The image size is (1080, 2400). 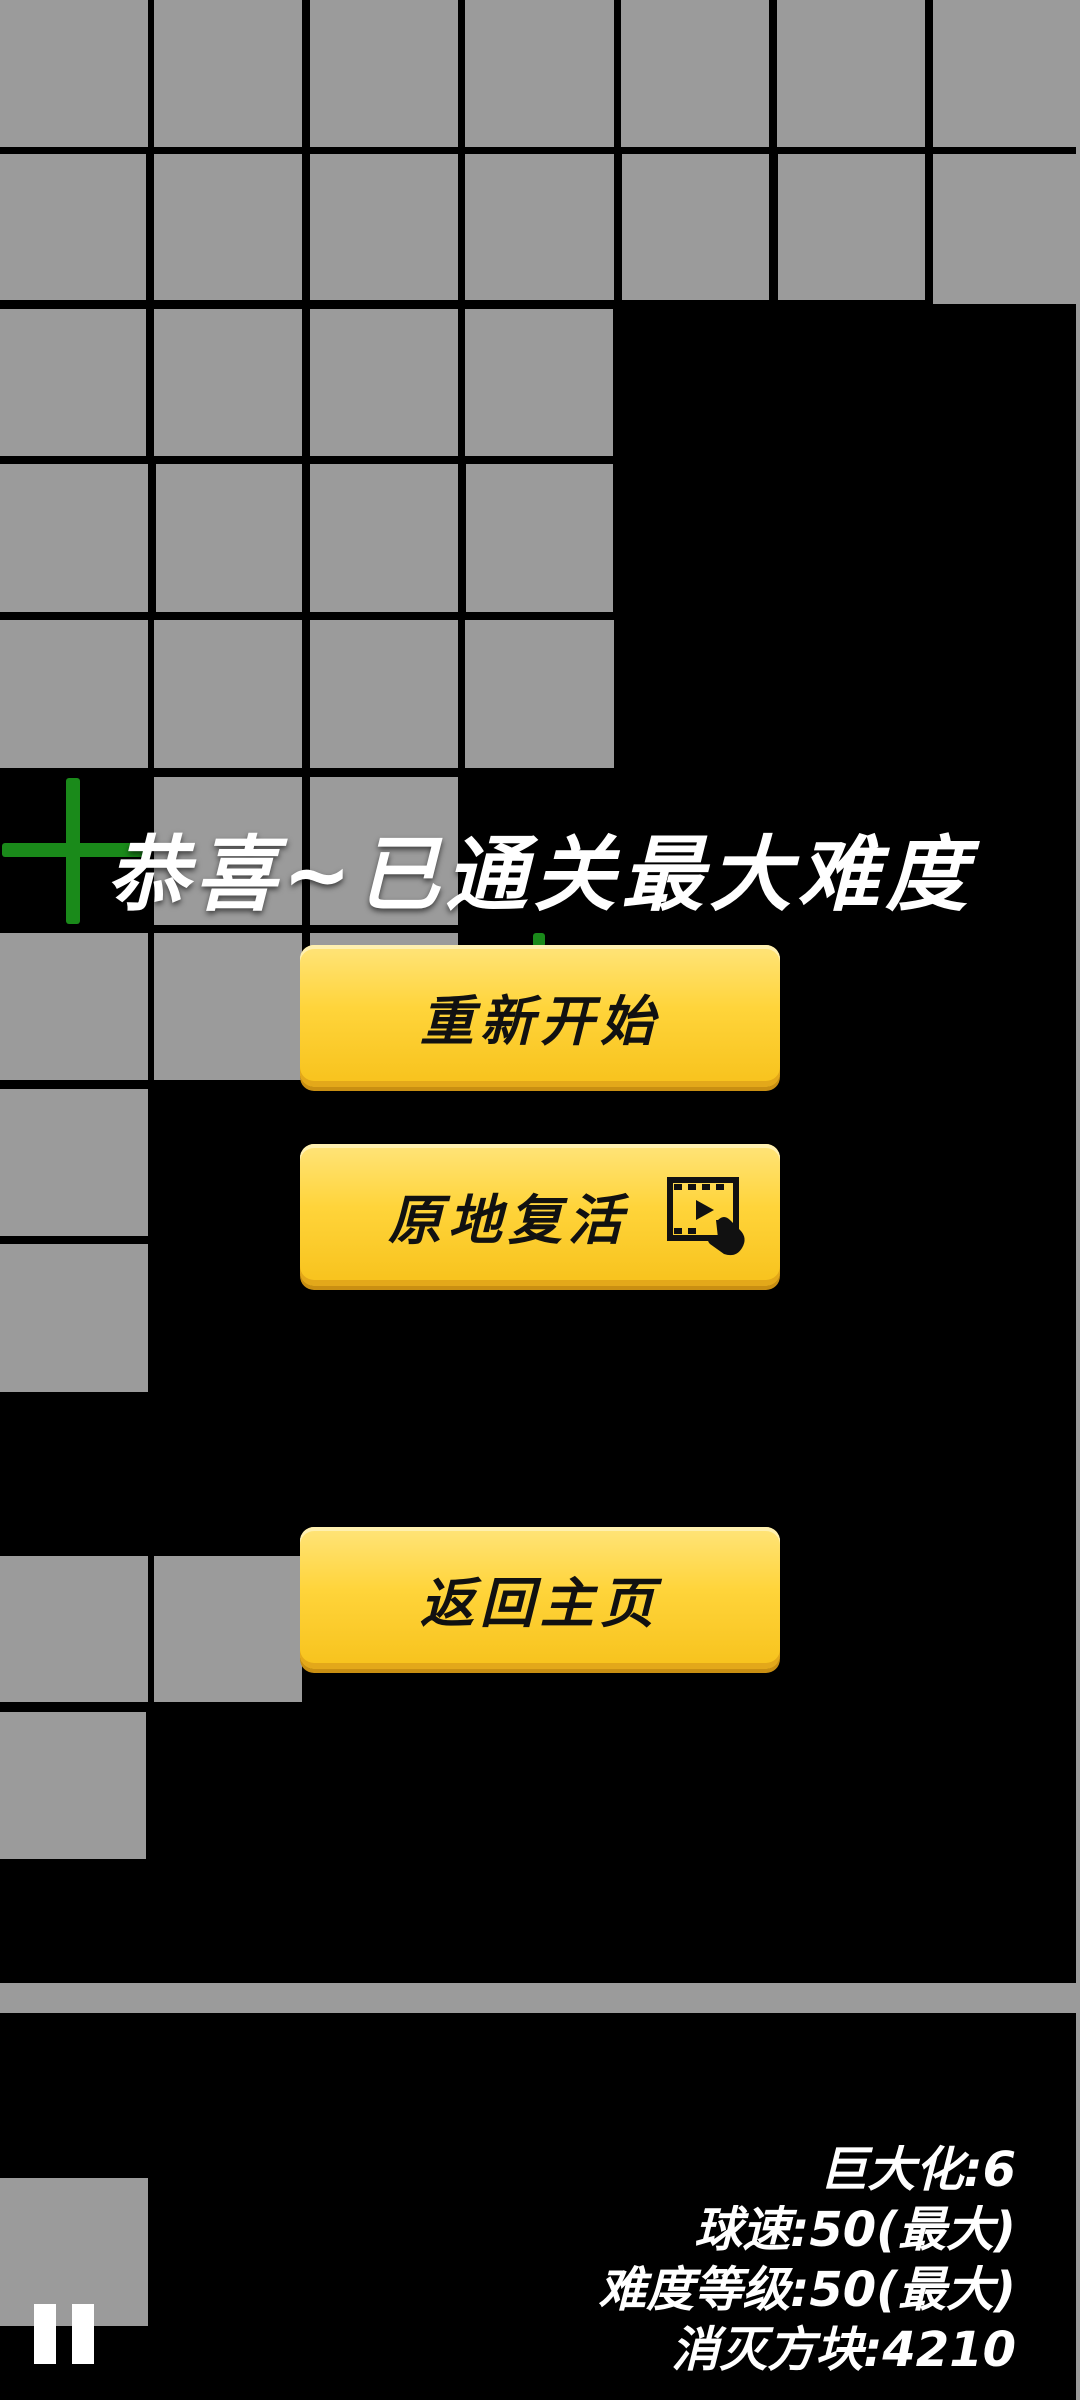 What do you see at coordinates (540, 1021) in the screenshot?
I see `restart-button-label: 重新开始` at bounding box center [540, 1021].